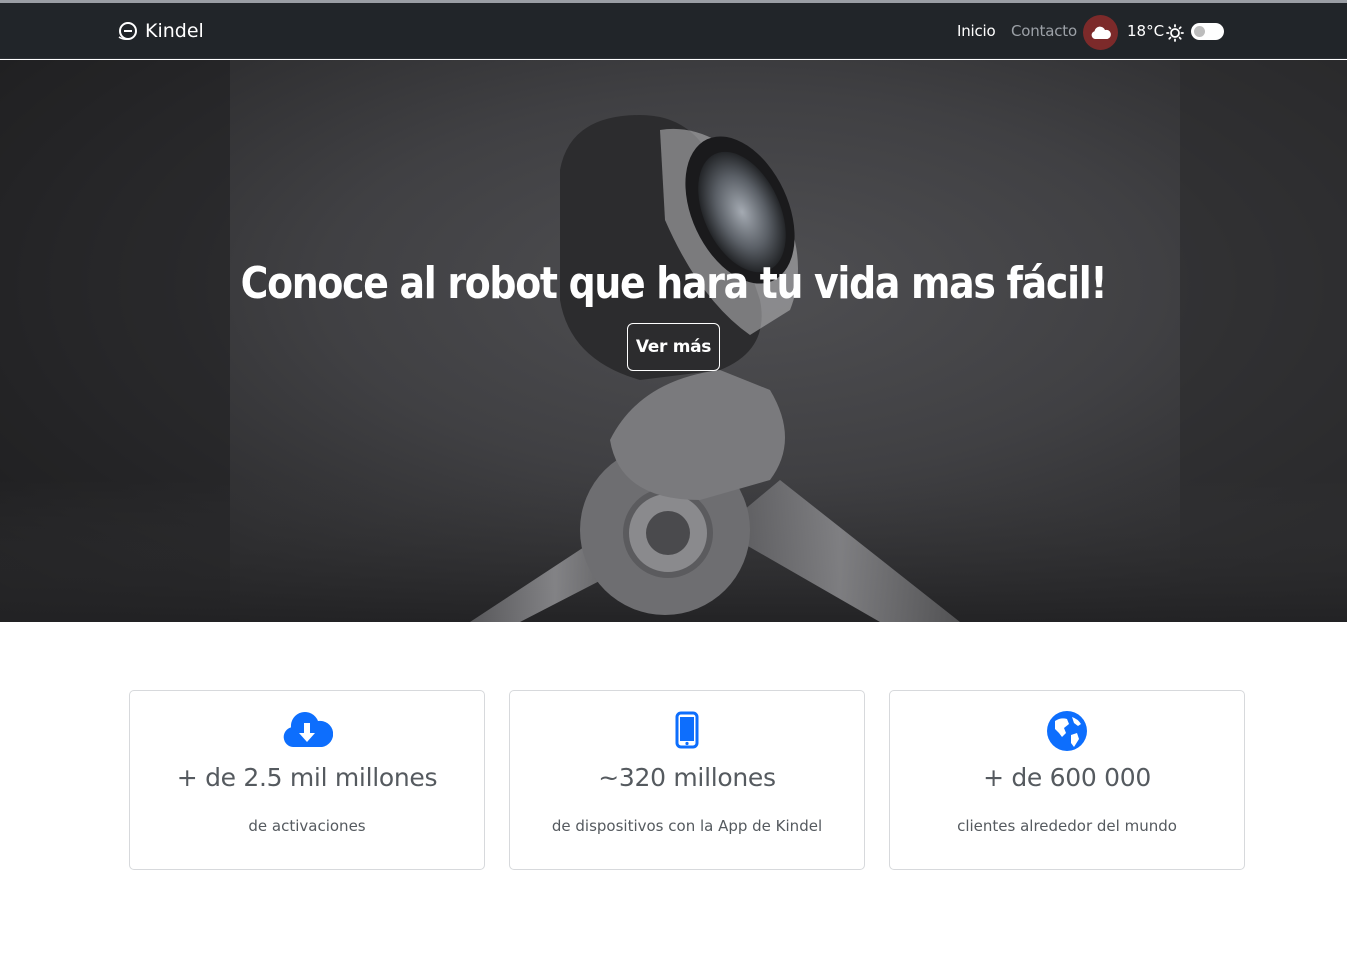 The width and height of the screenshot is (1347, 971). Describe the element at coordinates (1067, 731) in the screenshot. I see `globe-icon` at that location.